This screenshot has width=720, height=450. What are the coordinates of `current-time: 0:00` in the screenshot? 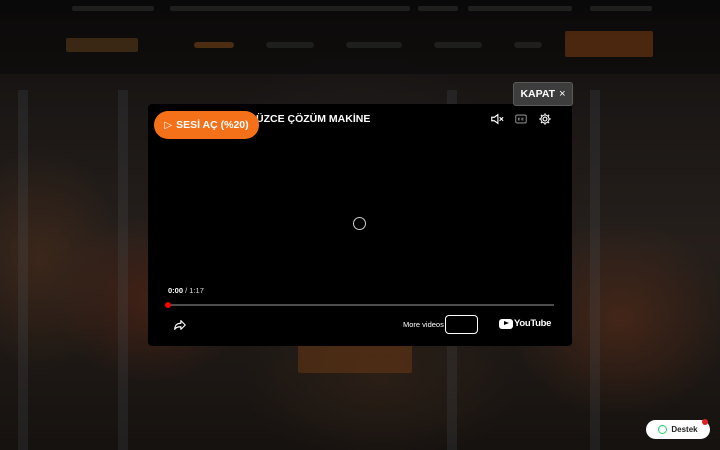 It's located at (176, 290).